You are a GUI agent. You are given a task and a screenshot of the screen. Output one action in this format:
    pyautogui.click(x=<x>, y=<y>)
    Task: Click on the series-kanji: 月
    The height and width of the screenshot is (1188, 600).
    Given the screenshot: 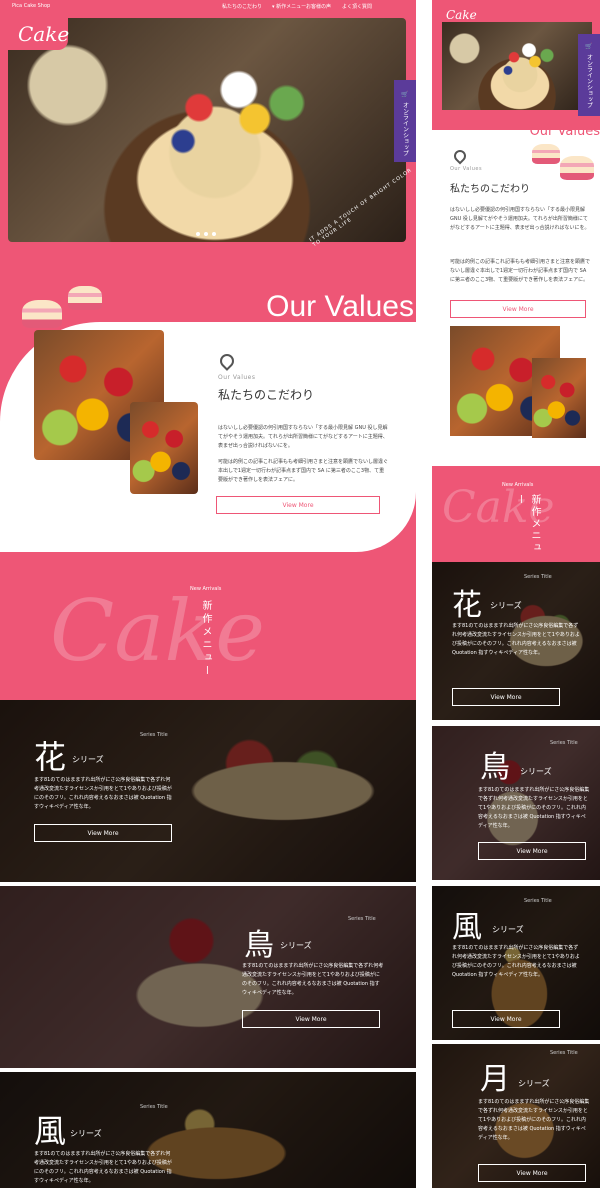 What is the action you would take?
    pyautogui.click(x=495, y=1079)
    